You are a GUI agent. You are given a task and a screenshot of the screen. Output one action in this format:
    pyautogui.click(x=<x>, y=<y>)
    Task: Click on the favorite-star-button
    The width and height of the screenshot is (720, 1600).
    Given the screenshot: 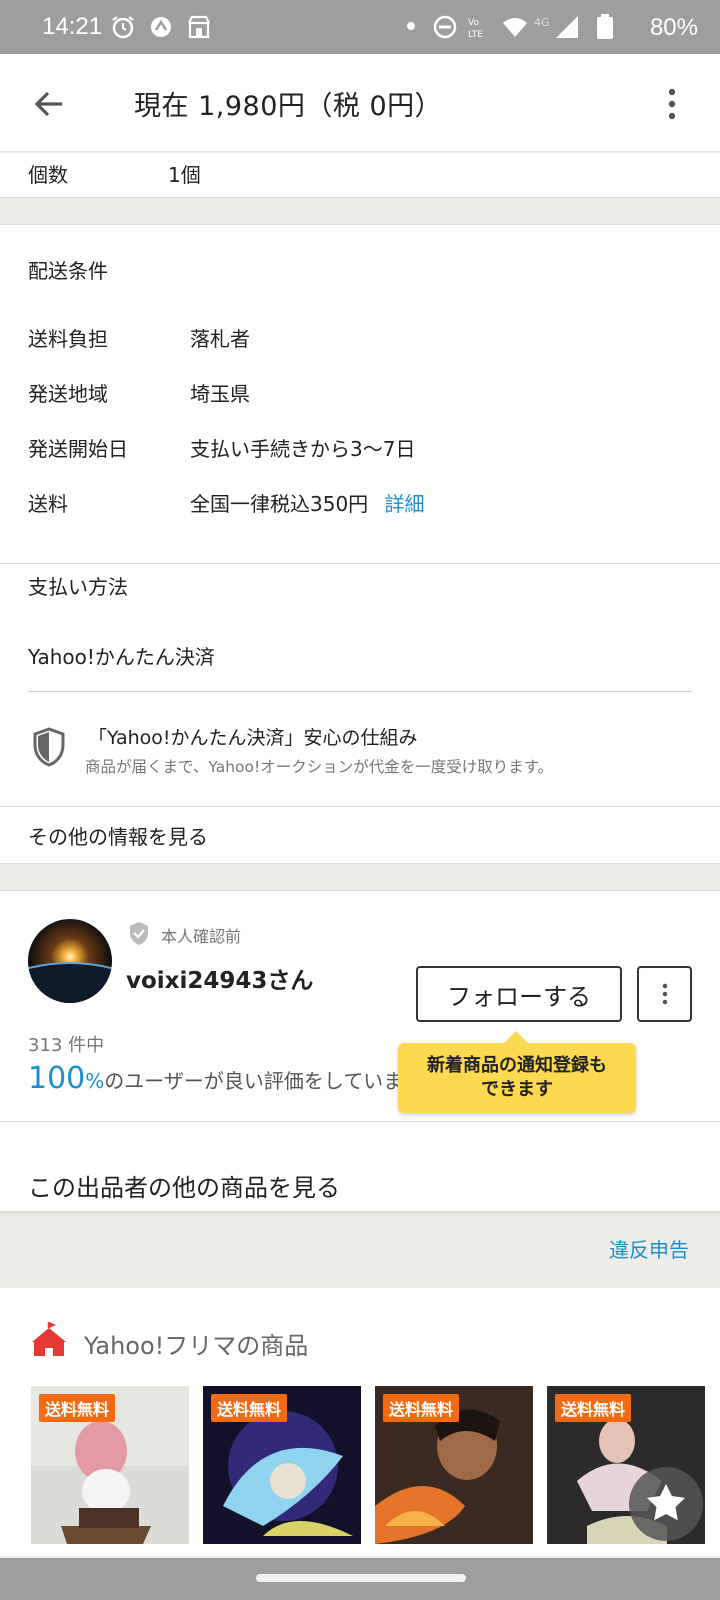 What is the action you would take?
    pyautogui.click(x=666, y=1504)
    